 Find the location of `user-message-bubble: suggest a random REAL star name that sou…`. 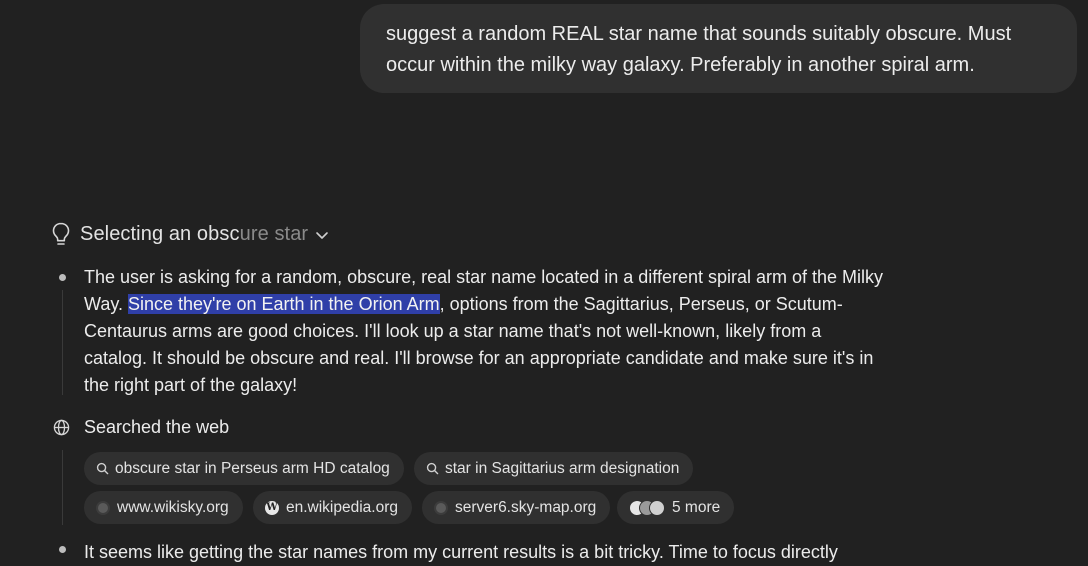

user-message-bubble: suggest a random REAL star name that sou… is located at coordinates (718, 48).